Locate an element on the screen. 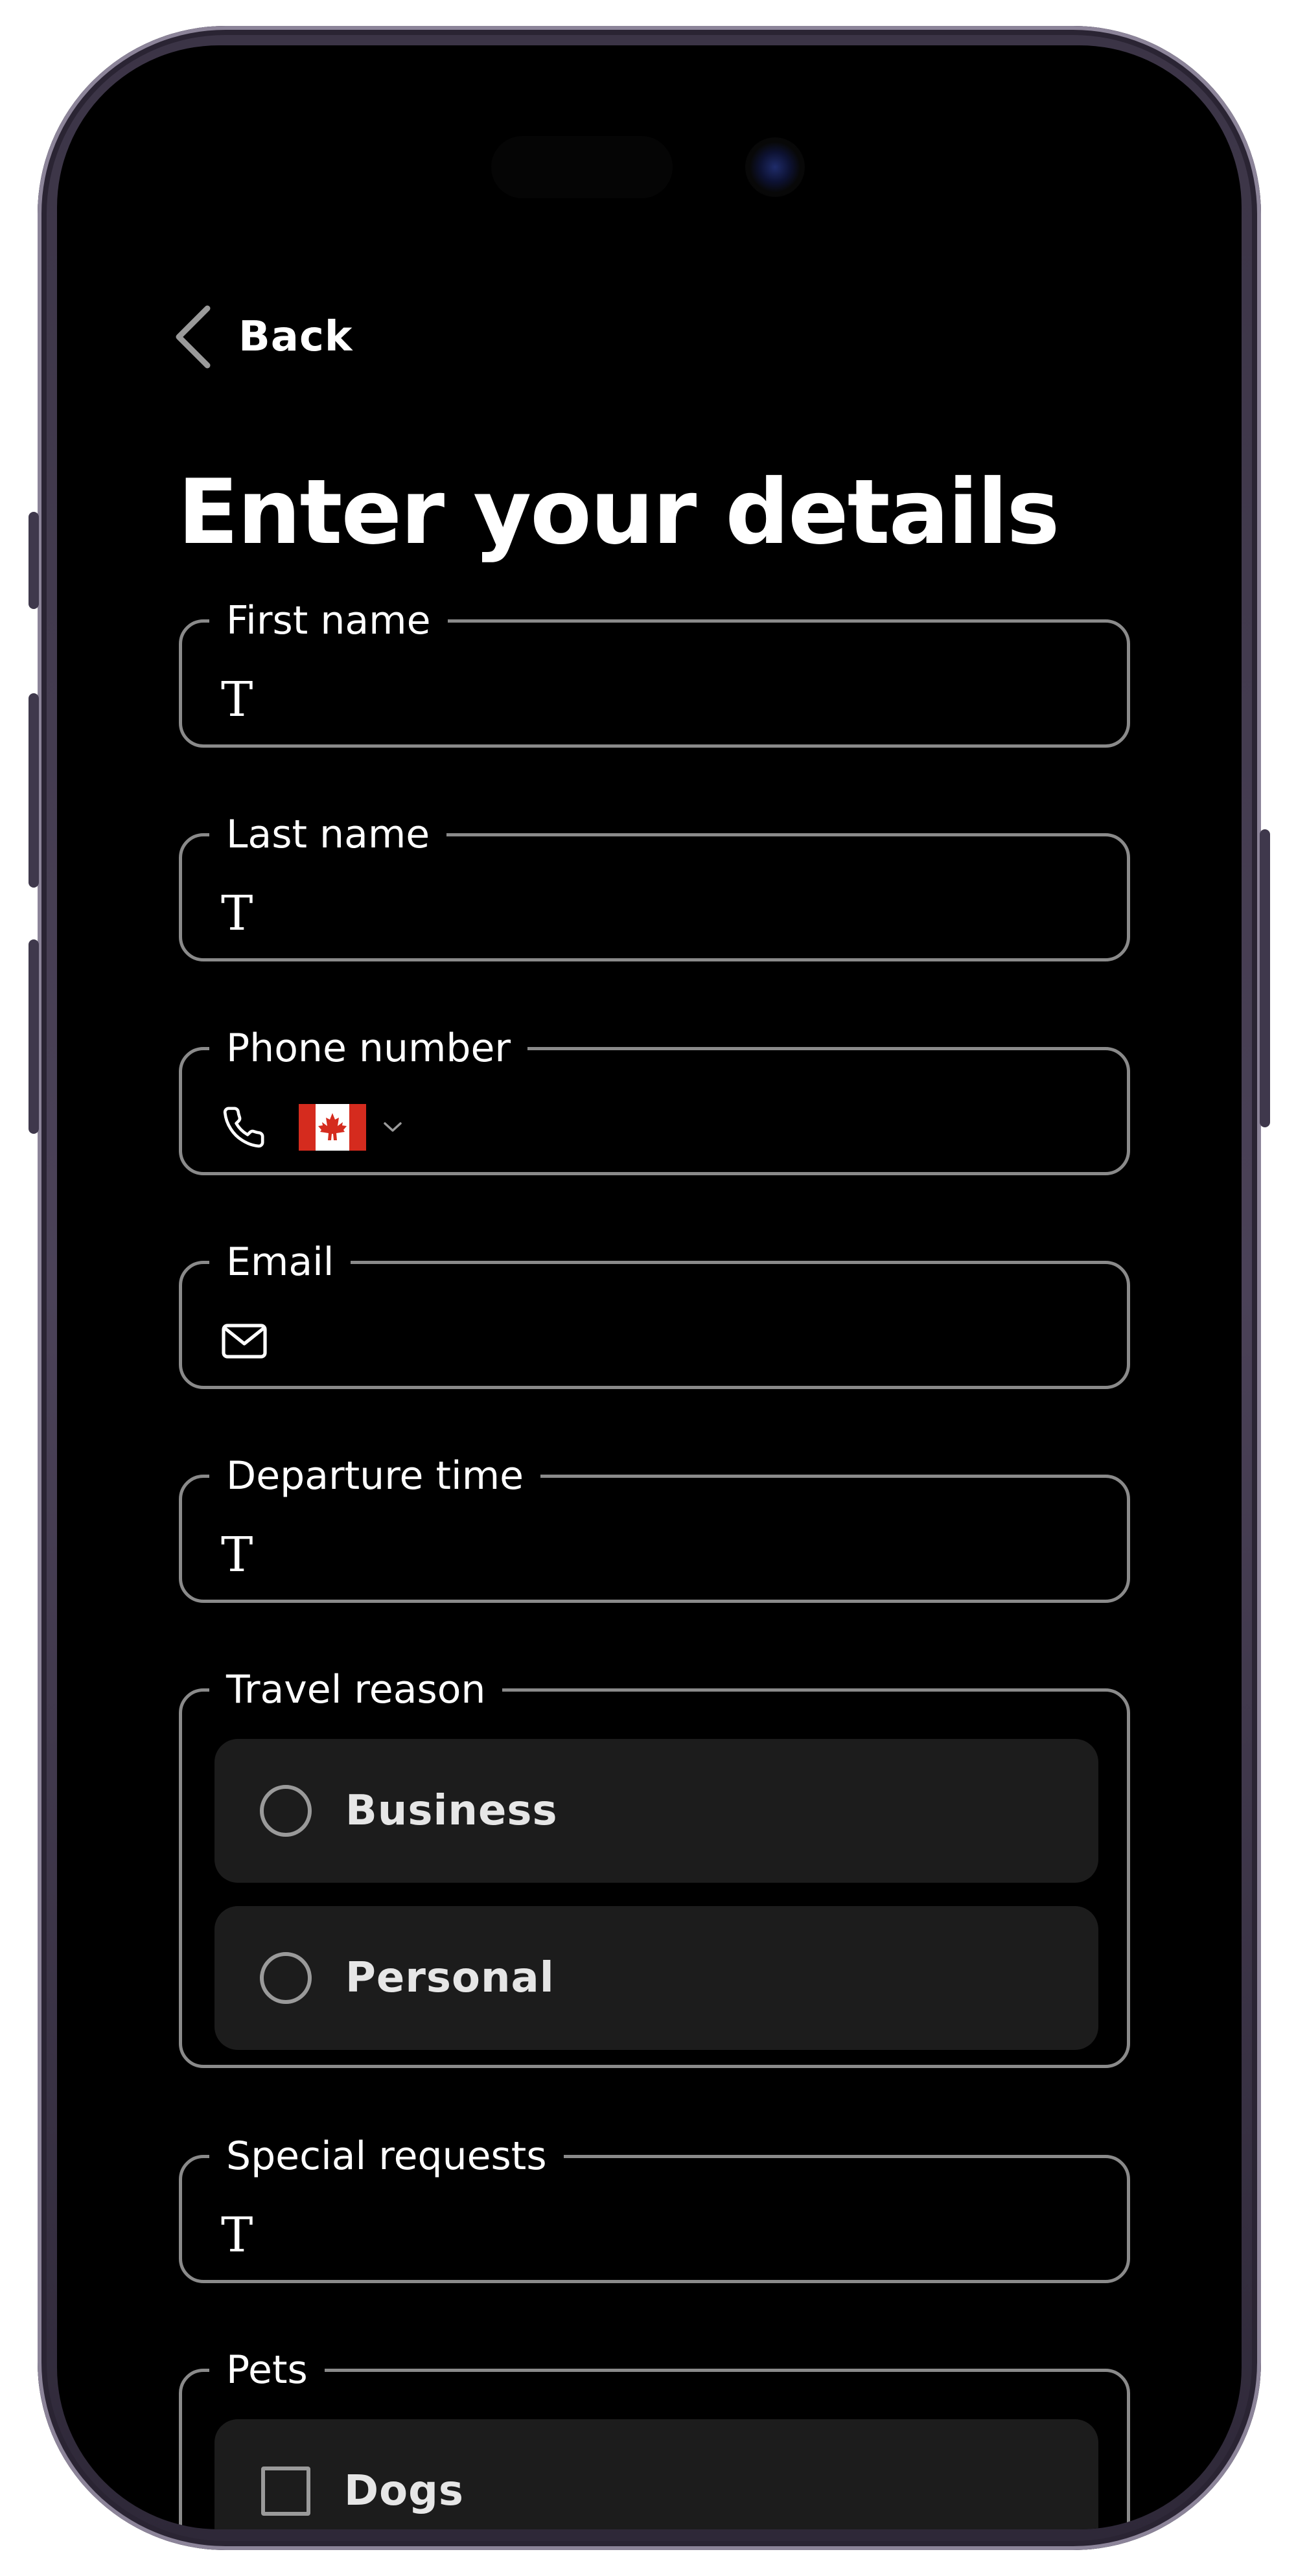  pets-option-dogs: Dogs is located at coordinates (656, 2474).